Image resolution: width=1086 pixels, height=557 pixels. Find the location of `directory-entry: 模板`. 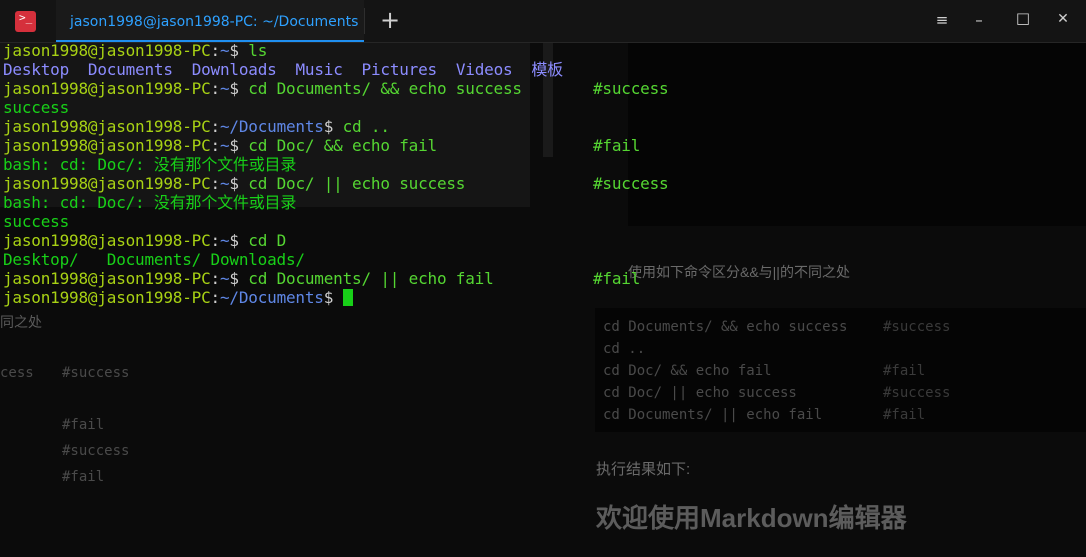

directory-entry: 模板 is located at coordinates (547, 69).